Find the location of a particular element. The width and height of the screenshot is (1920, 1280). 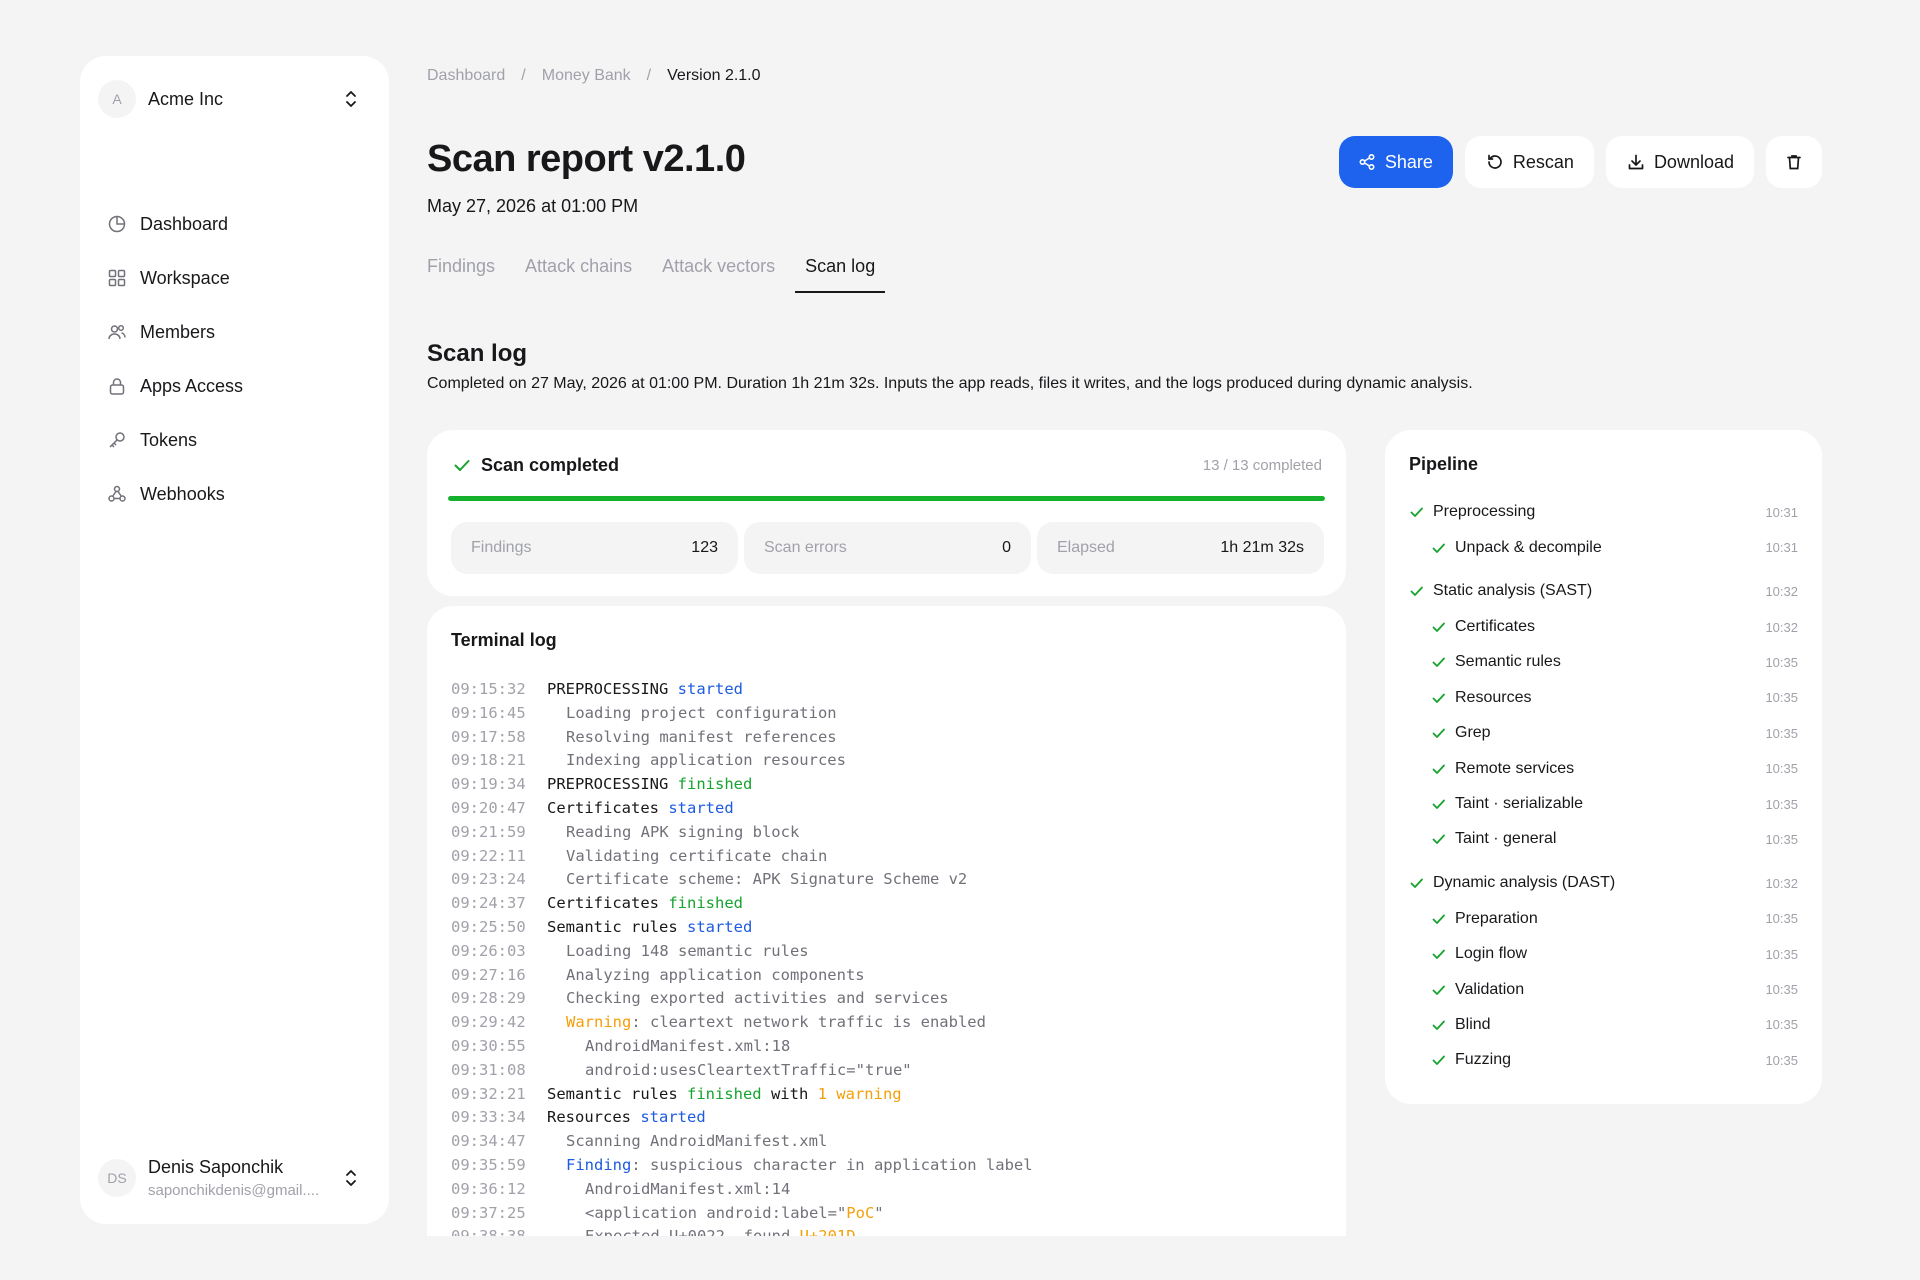

log-message: AndroidManifest.xml:14 is located at coordinates (668, 1190).